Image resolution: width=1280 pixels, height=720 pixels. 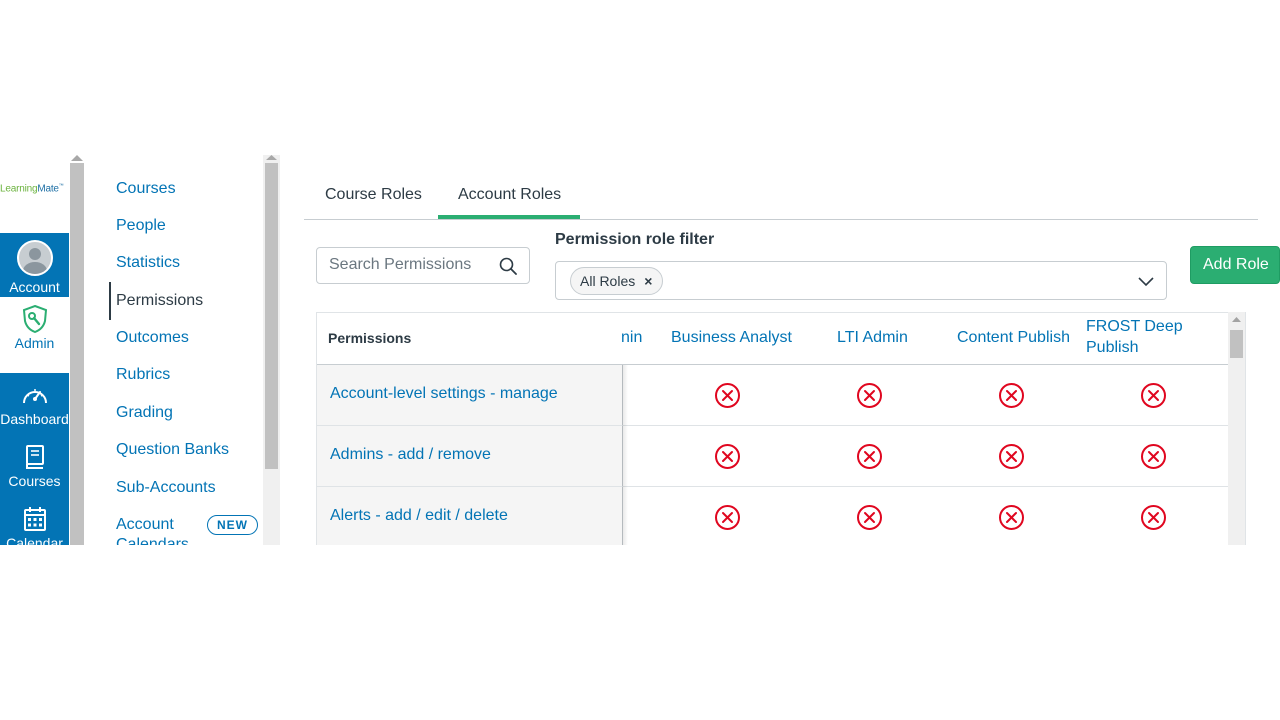 What do you see at coordinates (34, 419) in the screenshot?
I see `nav-dashboard-label: Dashboard` at bounding box center [34, 419].